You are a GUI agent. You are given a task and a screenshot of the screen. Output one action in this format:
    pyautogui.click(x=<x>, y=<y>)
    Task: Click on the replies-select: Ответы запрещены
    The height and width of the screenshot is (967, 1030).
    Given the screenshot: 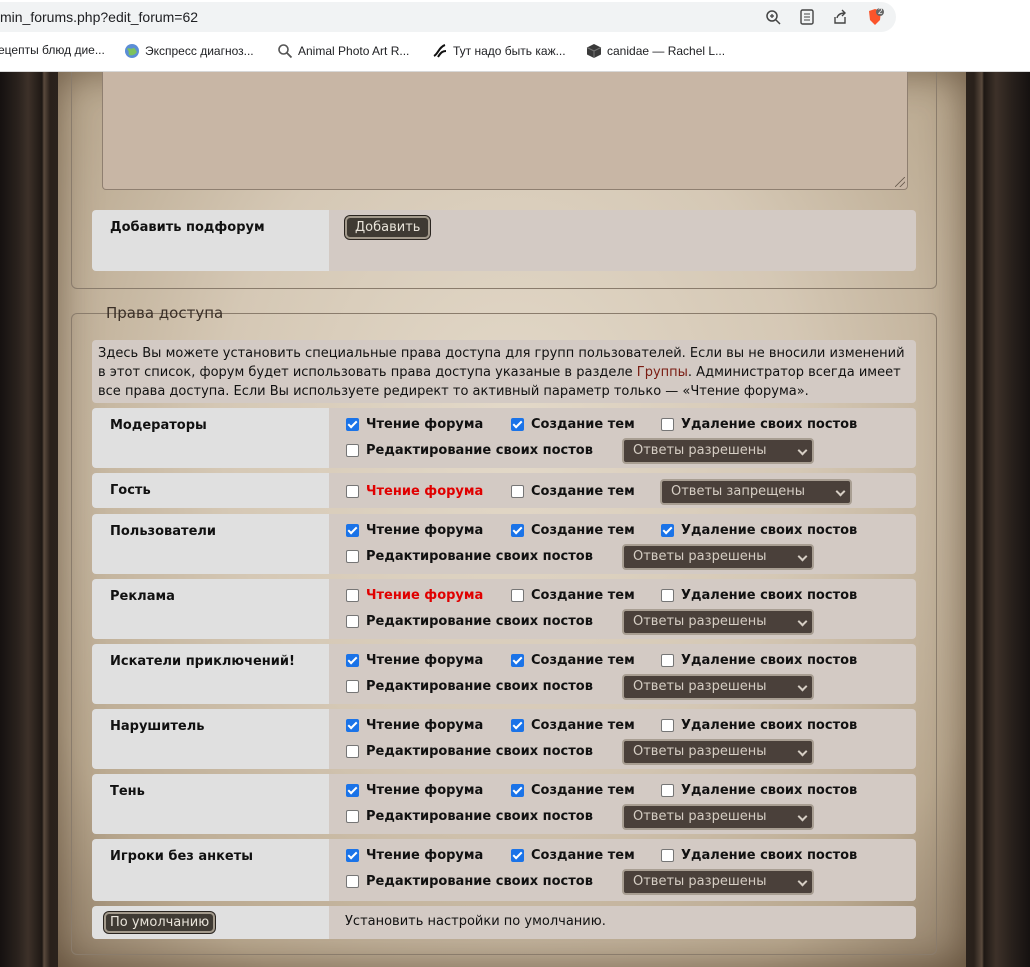 What is the action you would take?
    pyautogui.click(x=756, y=492)
    